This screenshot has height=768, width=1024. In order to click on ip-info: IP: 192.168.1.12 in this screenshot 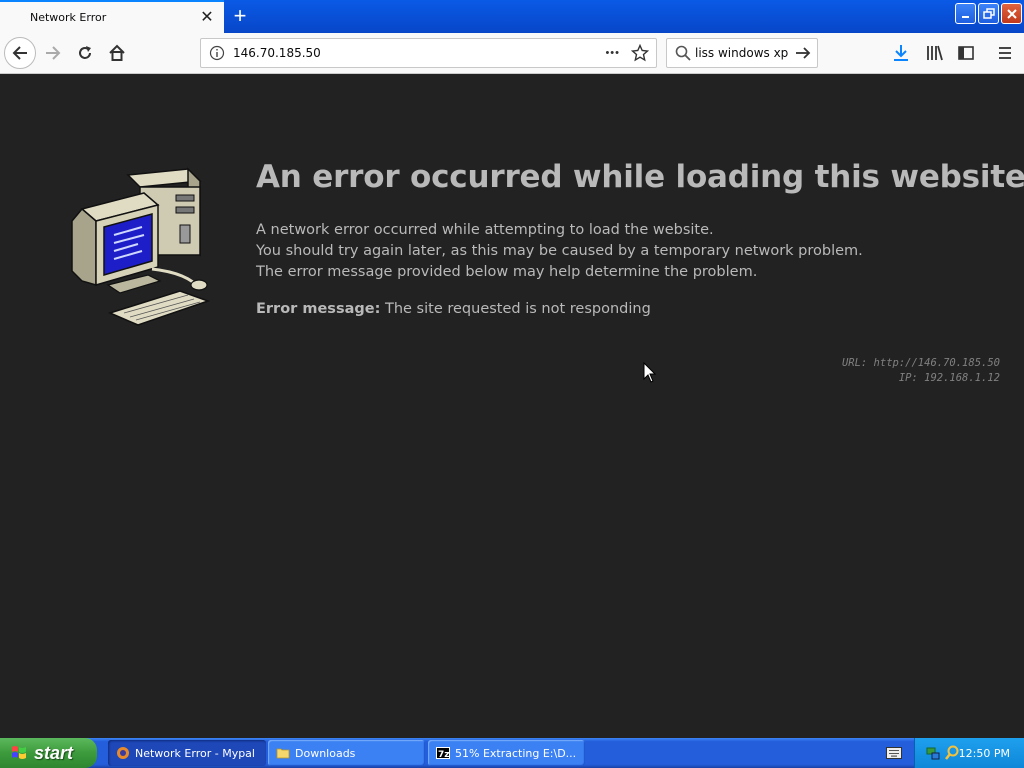, I will do `click(949, 378)`.